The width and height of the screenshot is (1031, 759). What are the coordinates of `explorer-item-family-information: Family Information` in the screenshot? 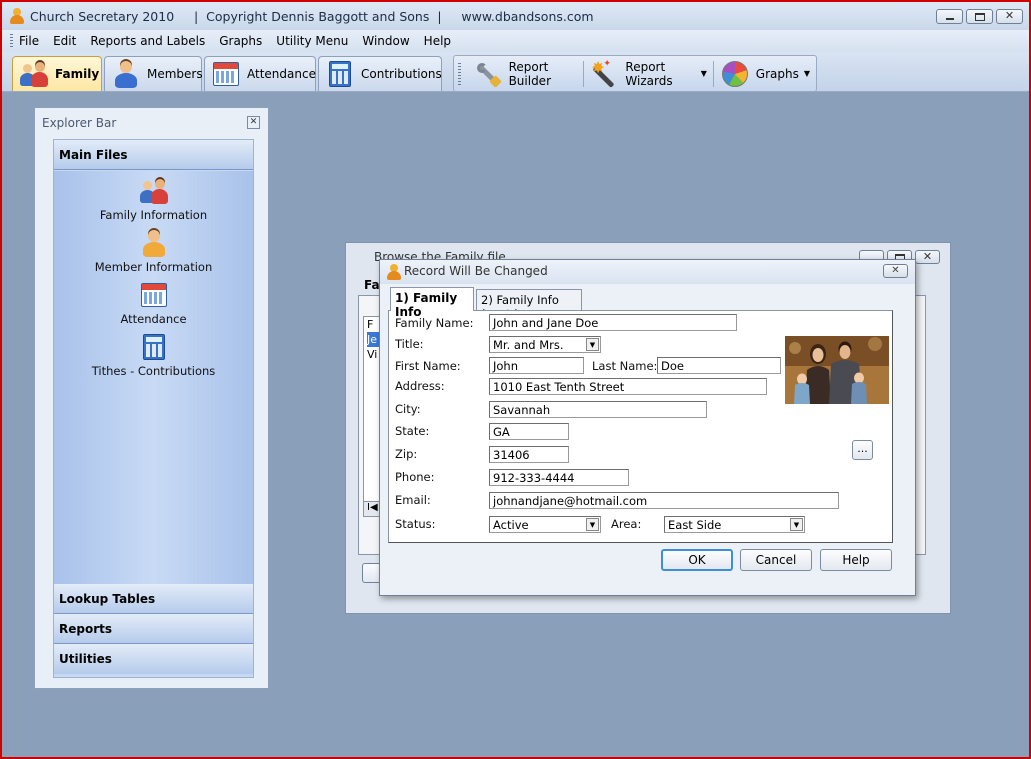 It's located at (153, 199).